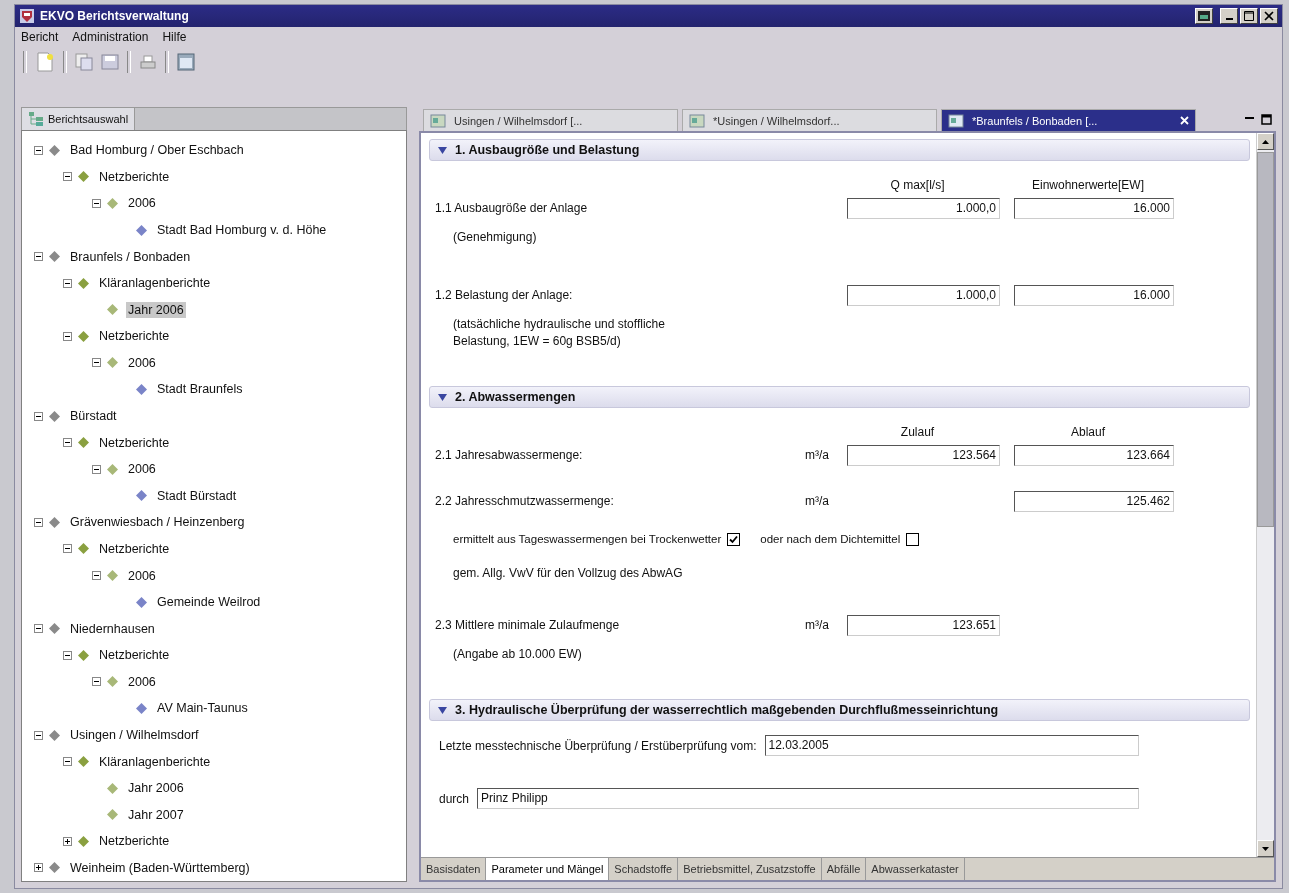 The width and height of the screenshot is (1289, 893). I want to click on text-field: 12.03.2005, so click(951, 745).